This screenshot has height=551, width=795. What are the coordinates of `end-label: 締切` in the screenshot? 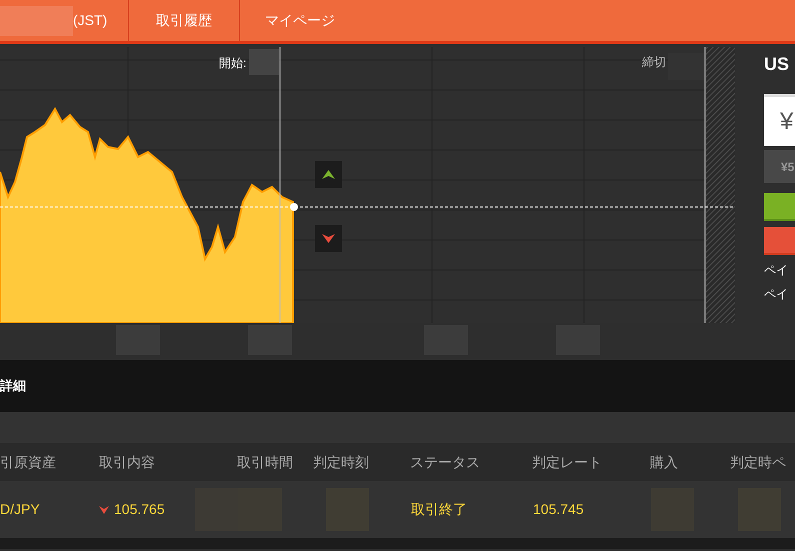 It's located at (654, 62).